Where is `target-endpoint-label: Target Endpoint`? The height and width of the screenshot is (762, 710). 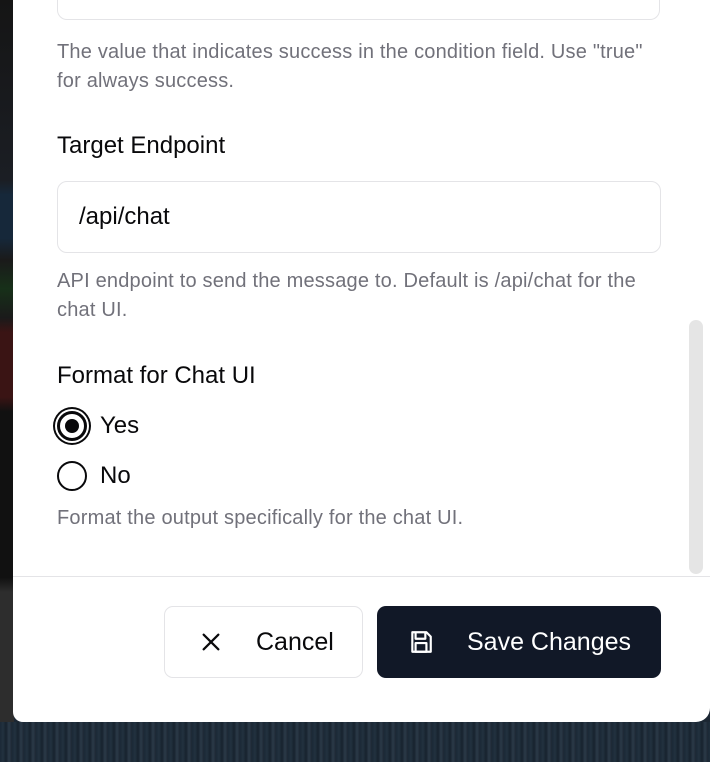
target-endpoint-label: Target Endpoint is located at coordinates (141, 145).